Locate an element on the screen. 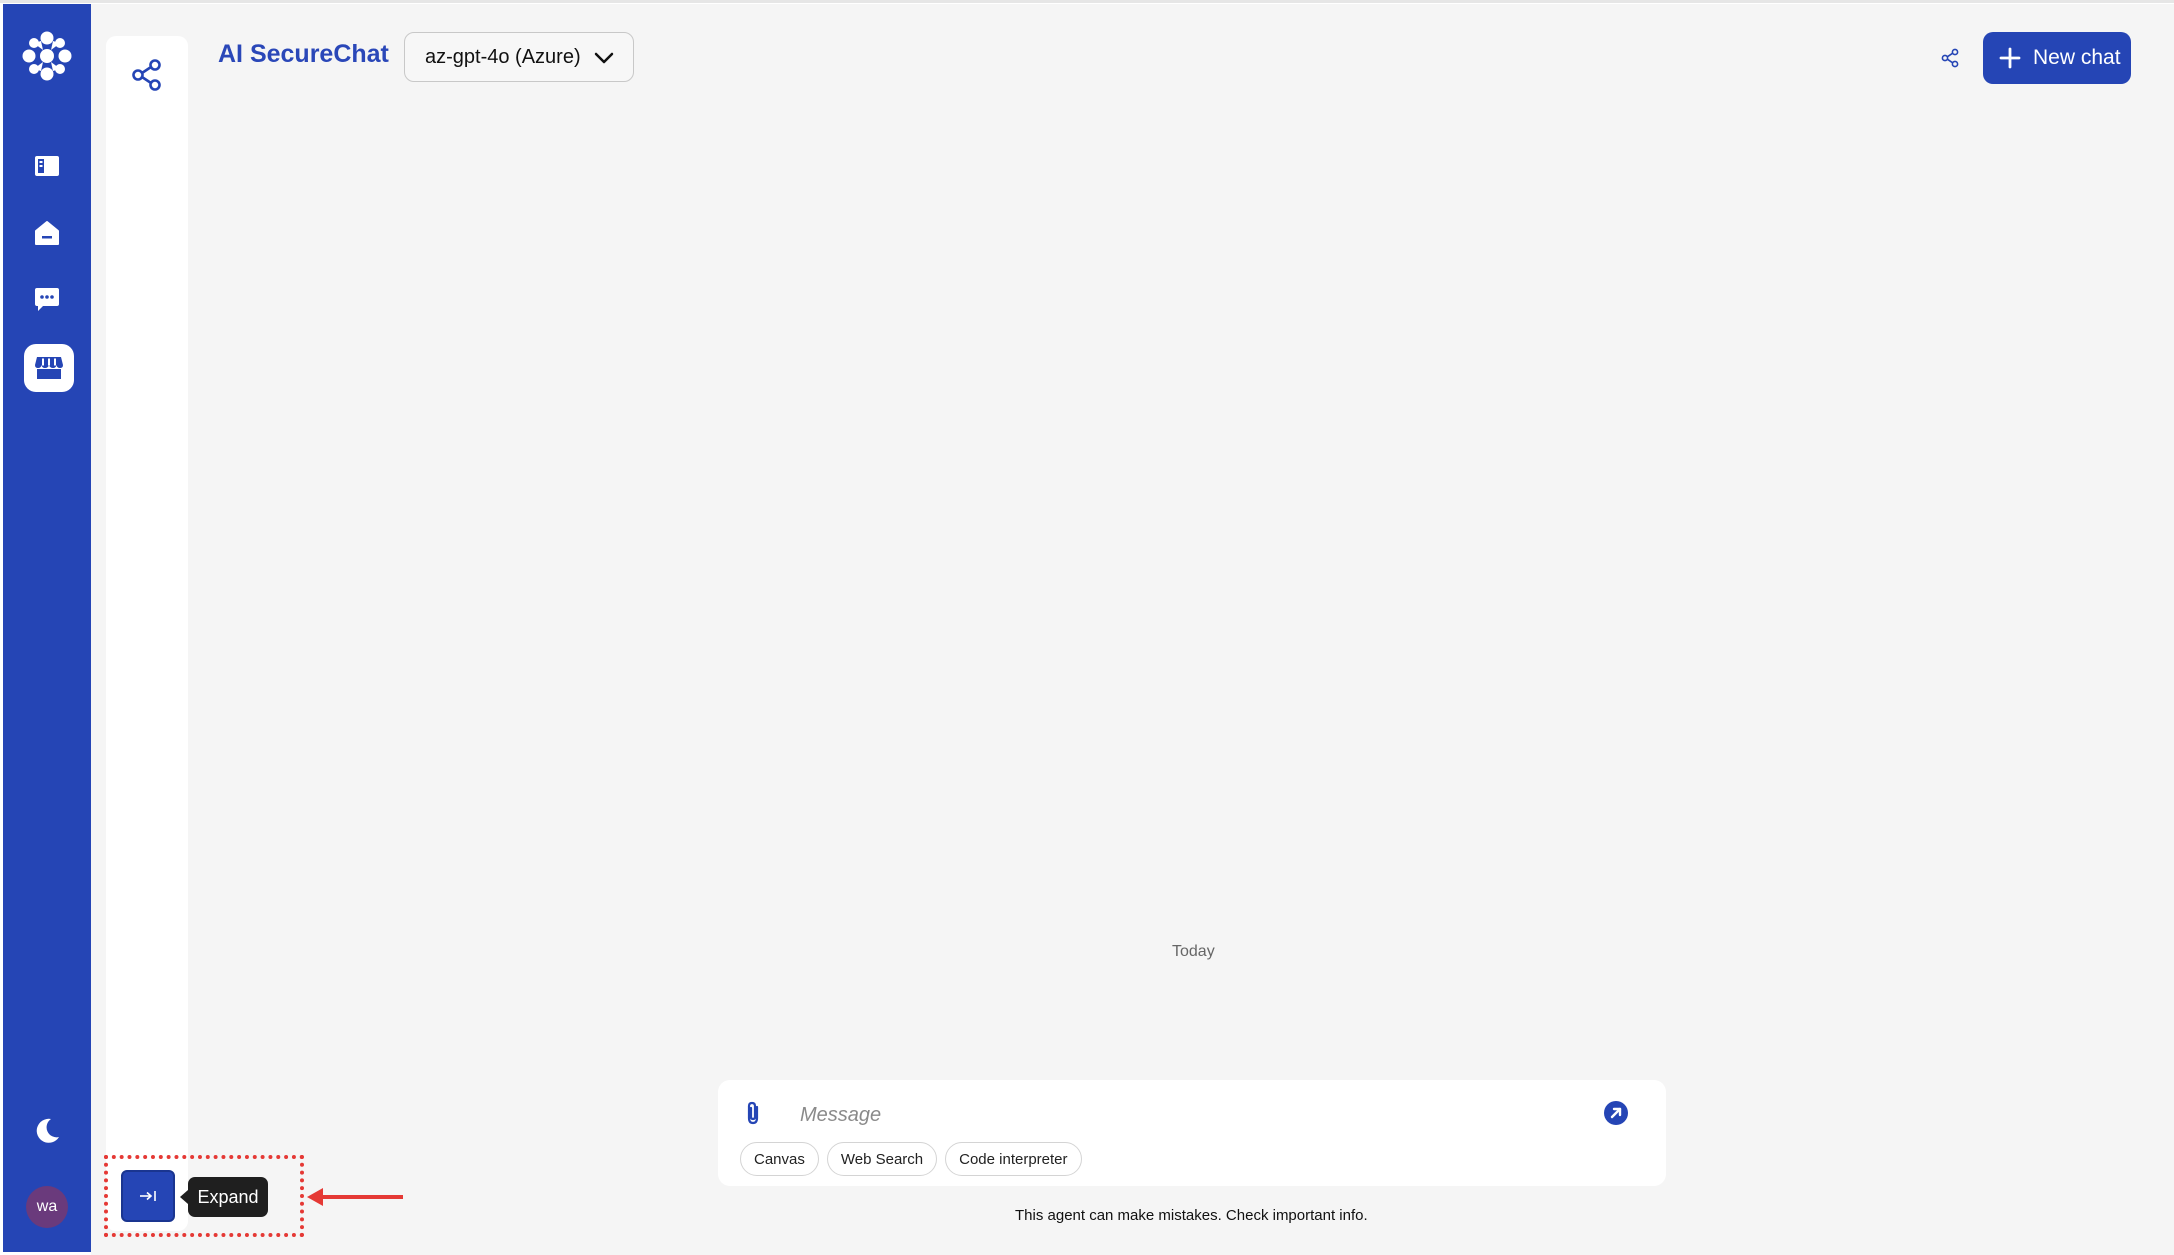 The image size is (2174, 1255). share-icon is located at coordinates (147, 75).